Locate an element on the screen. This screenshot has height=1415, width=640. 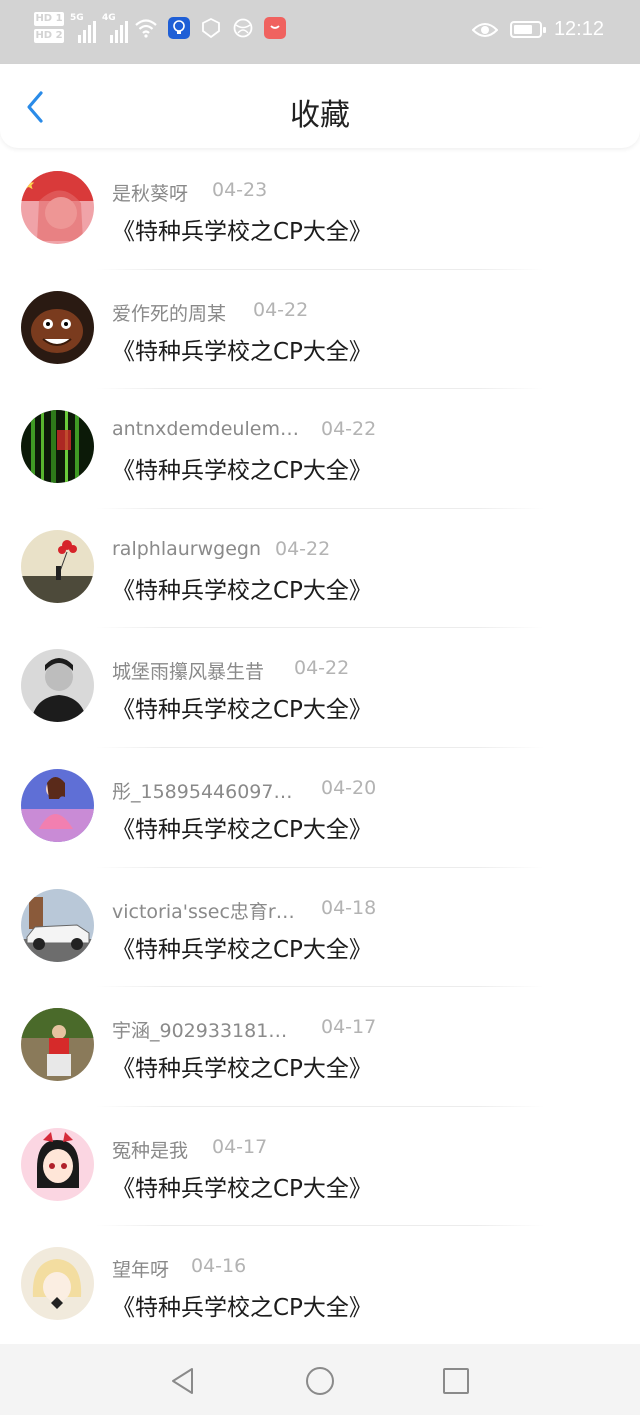
sim-badges: HD 1 HD 2 is located at coordinates (49, 27).